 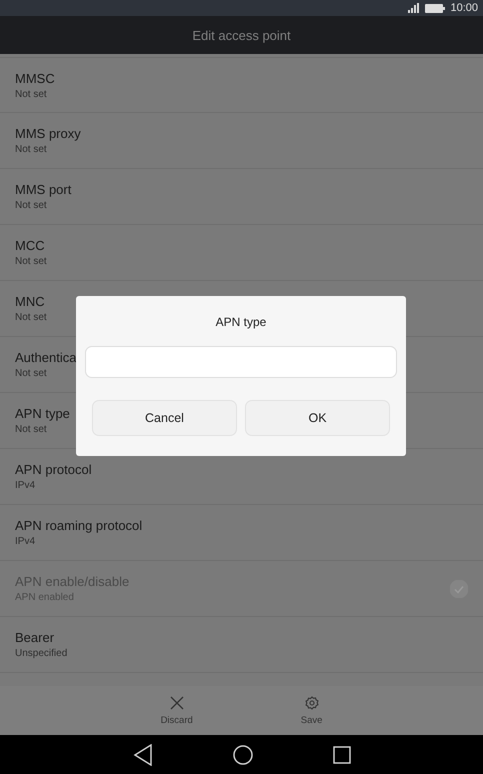 I want to click on signal-icon, so click(x=414, y=8).